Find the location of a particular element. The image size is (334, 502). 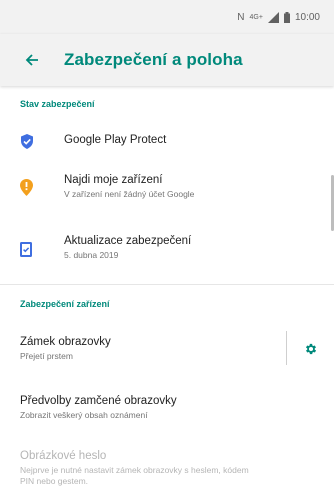

list-item-google-play-protect: Google Play Protect is located at coordinates (167, 141).